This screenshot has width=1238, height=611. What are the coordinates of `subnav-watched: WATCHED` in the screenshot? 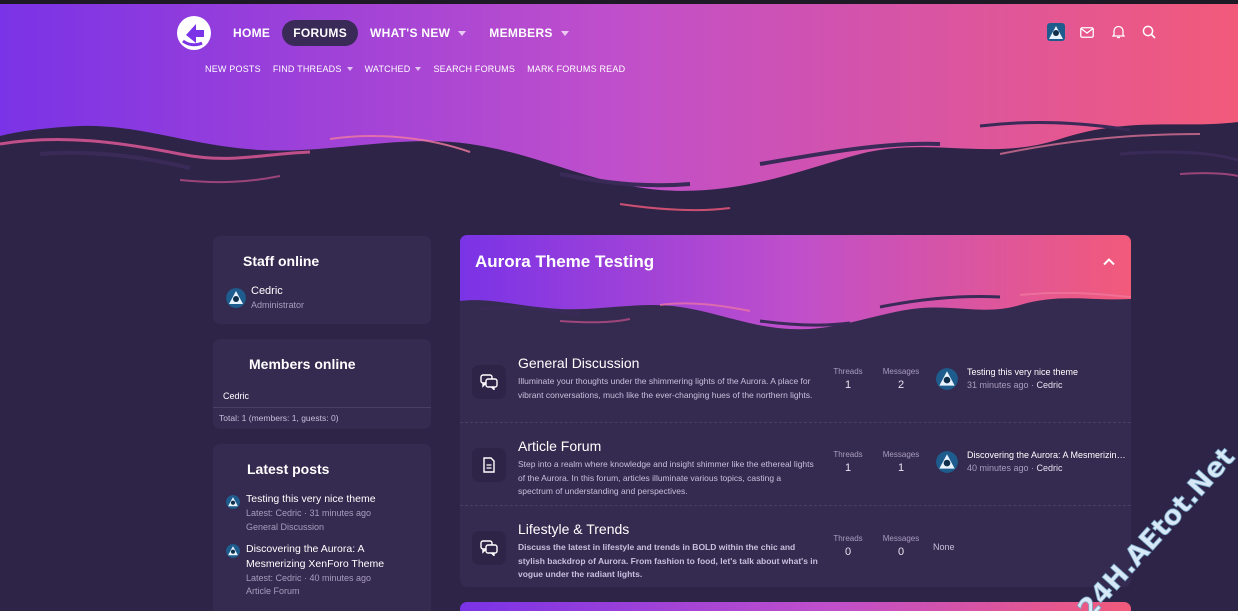 It's located at (393, 69).